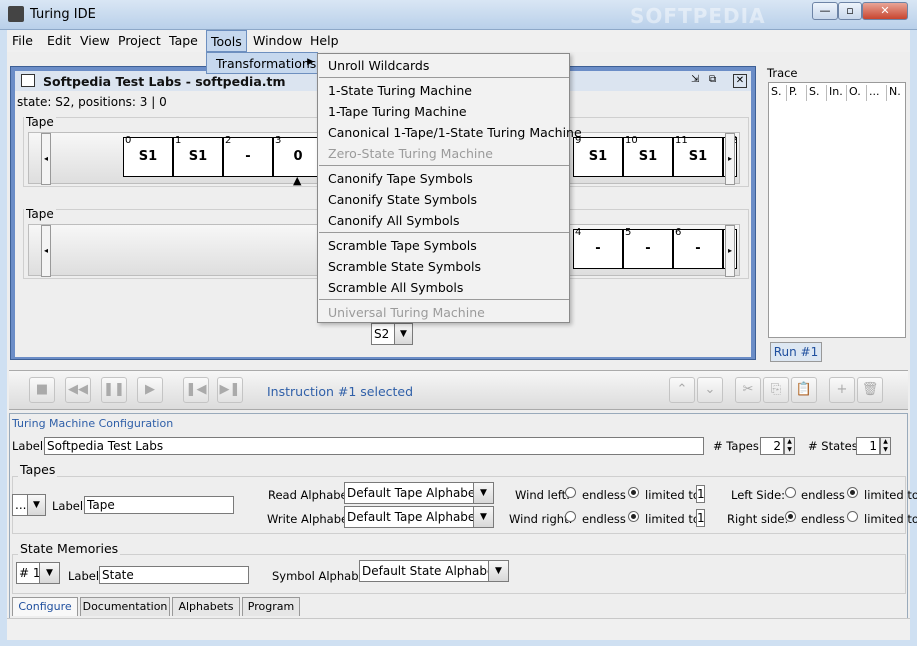 Image resolution: width=917 pixels, height=646 pixels. Describe the element at coordinates (419, 493) in the screenshot. I see `read-alphabet-combo: Default Tape Alphabet ▼` at that location.